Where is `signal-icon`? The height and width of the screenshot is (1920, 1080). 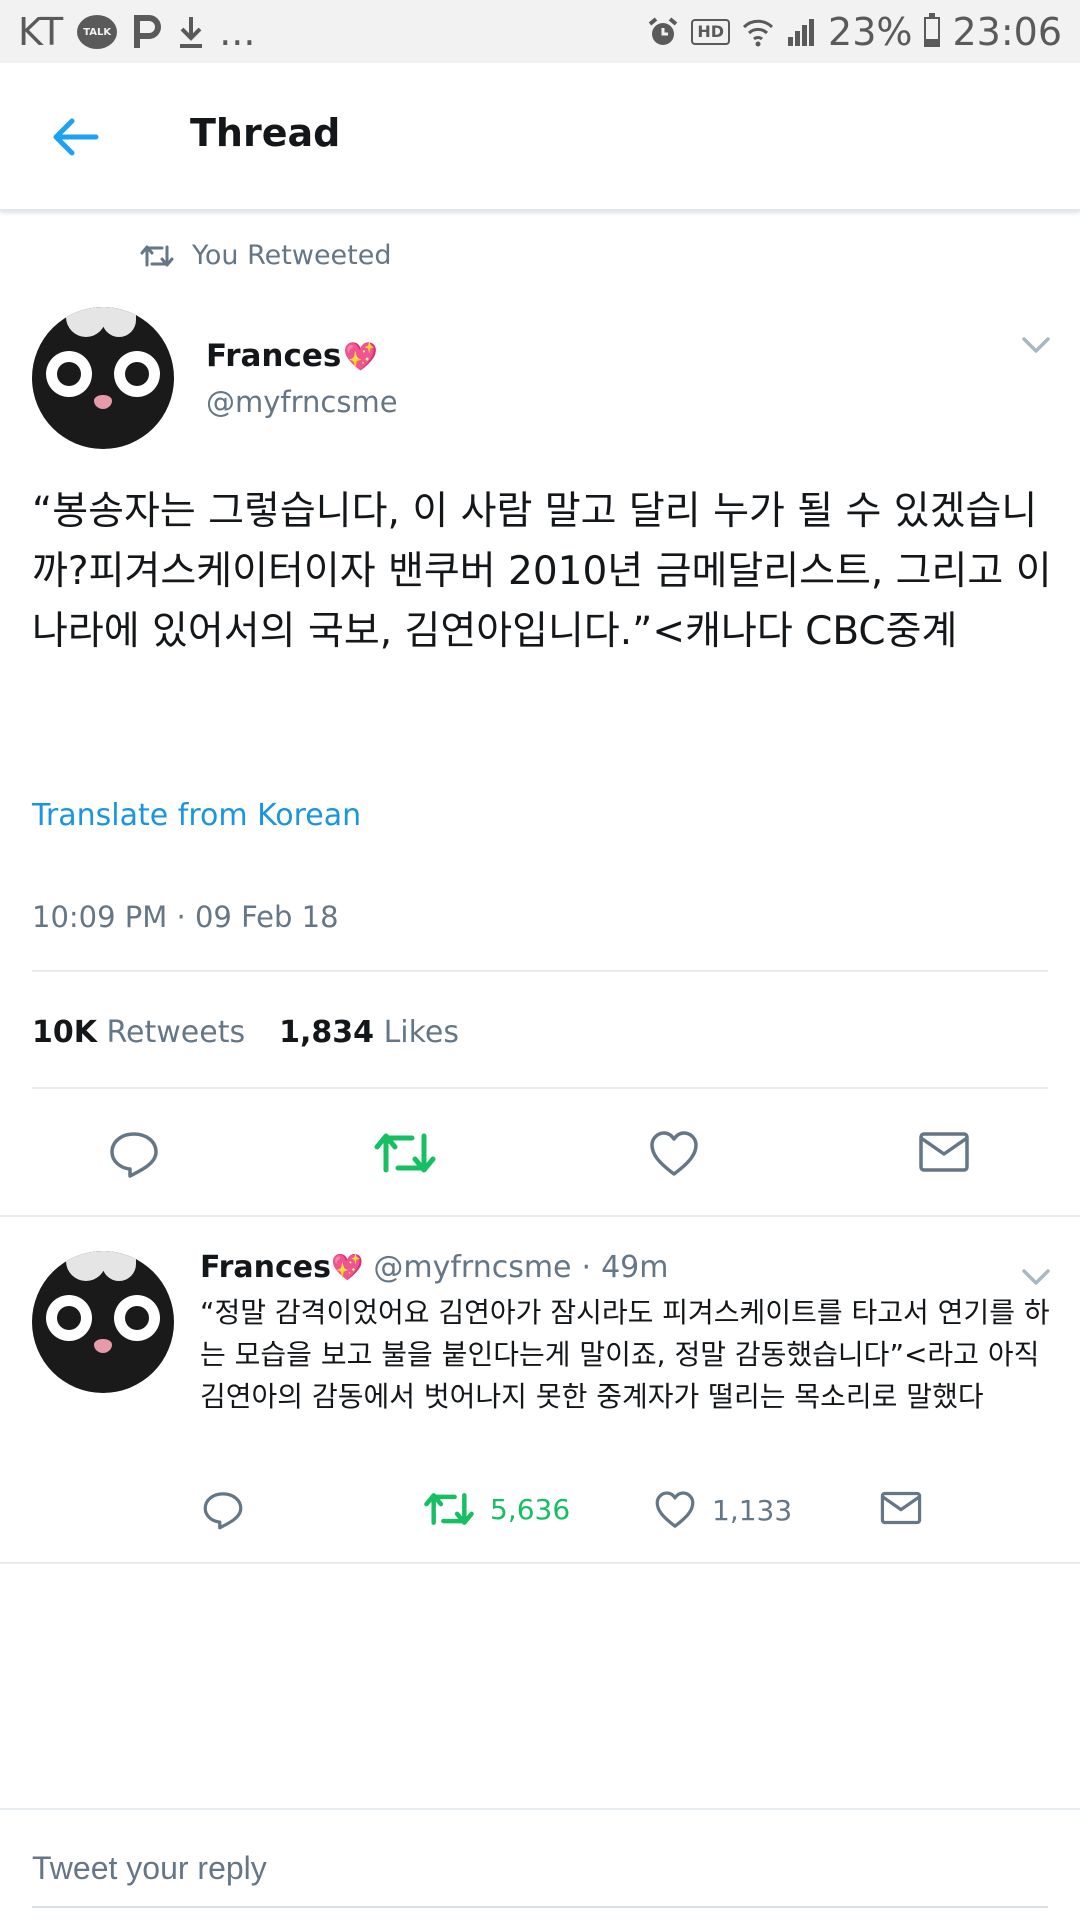 signal-icon is located at coordinates (801, 32).